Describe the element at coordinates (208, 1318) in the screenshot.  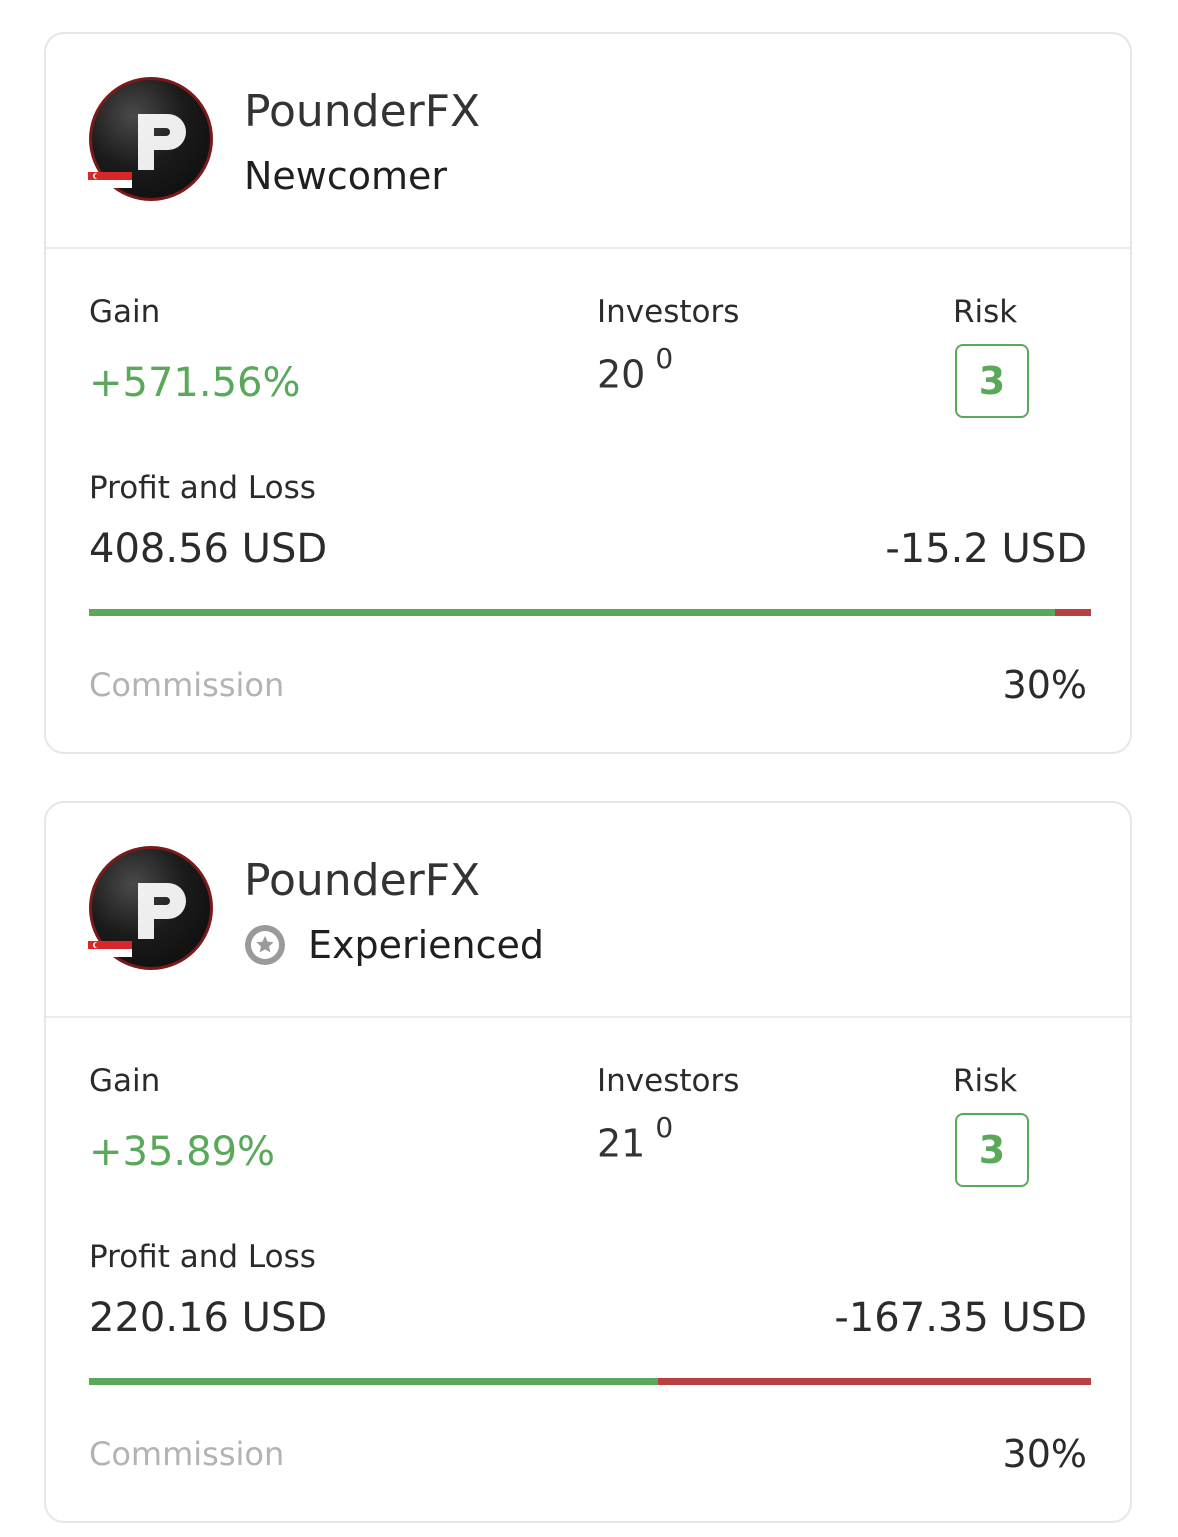
I see `profit-value: 220.16 USD` at that location.